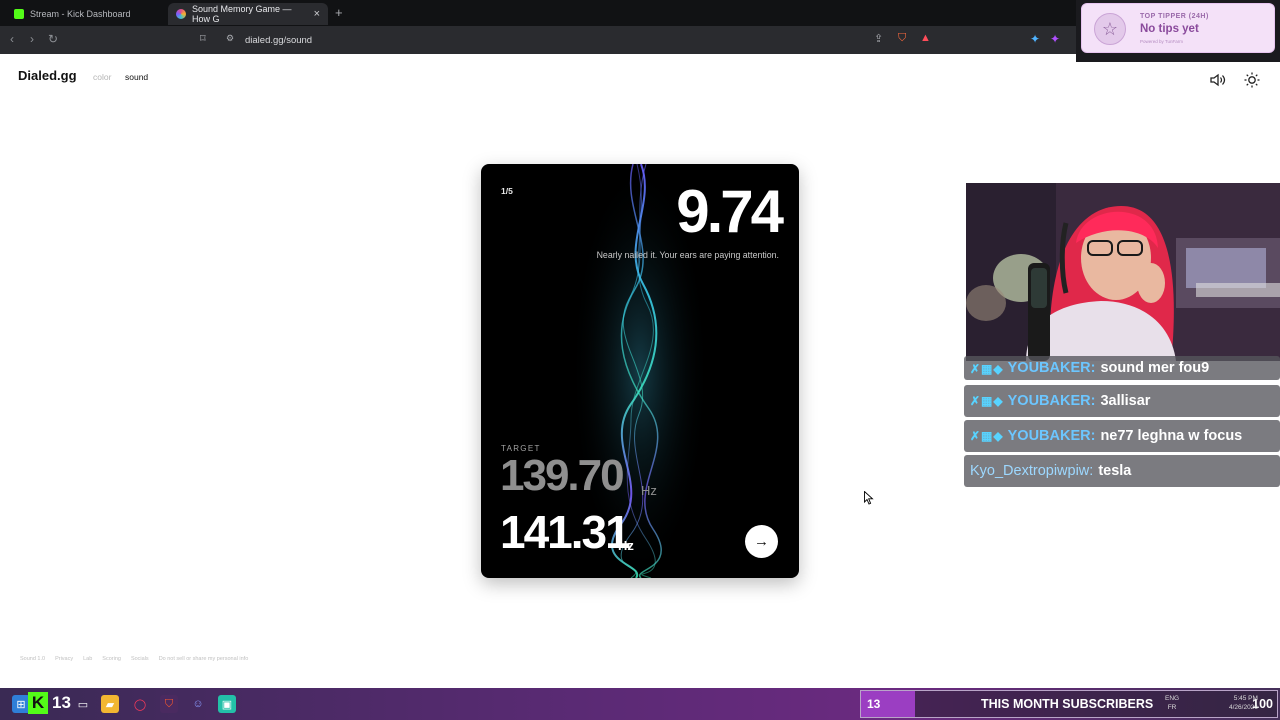  I want to click on nav-color: color, so click(102, 77).